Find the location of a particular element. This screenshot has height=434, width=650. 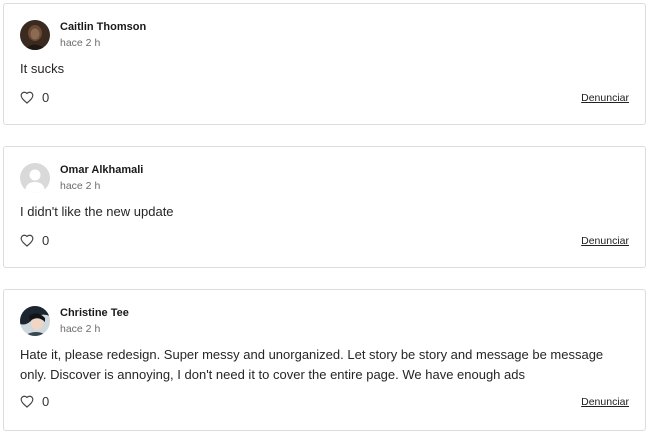

comment-header: Omar Alkhamali hace 2 h is located at coordinates (81, 178).